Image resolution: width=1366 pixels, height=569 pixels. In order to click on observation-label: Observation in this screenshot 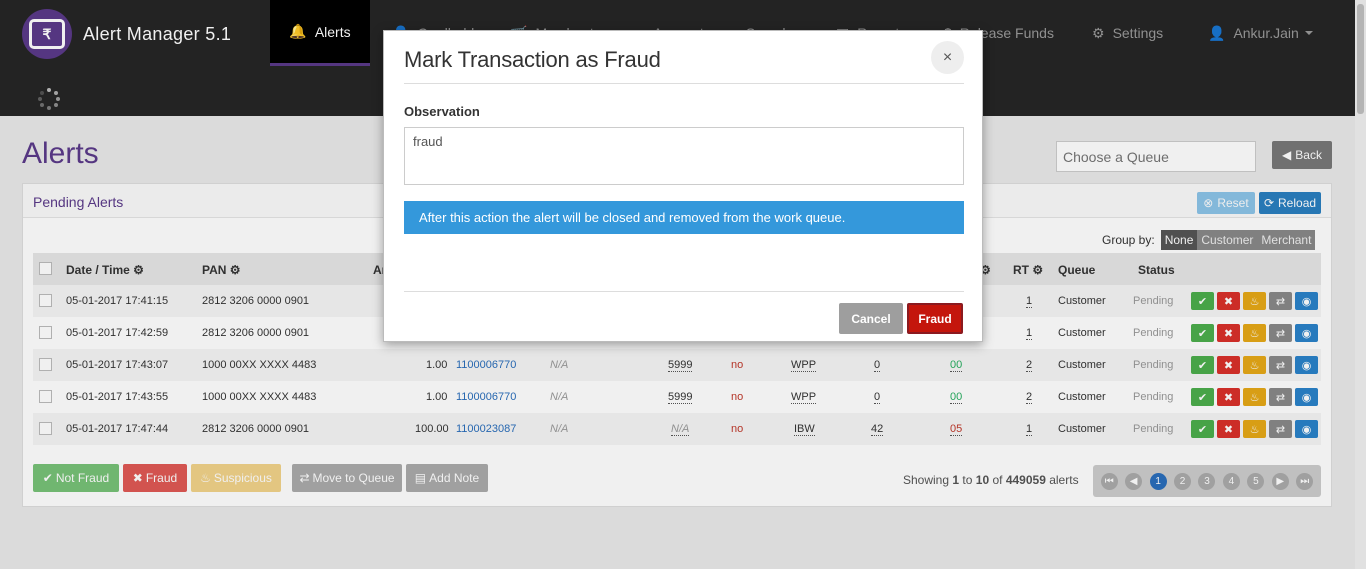, I will do `click(442, 111)`.